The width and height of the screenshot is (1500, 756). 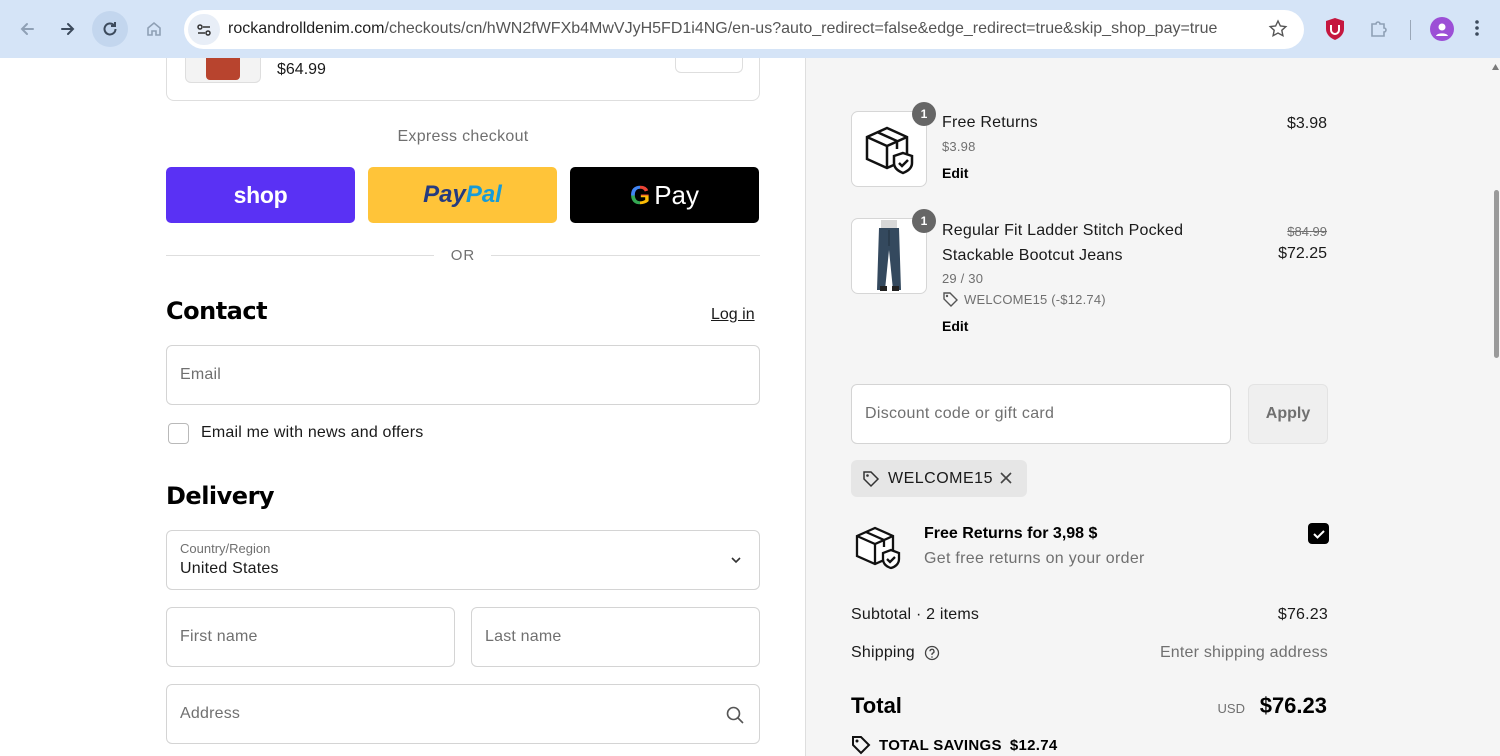 What do you see at coordinates (483, 194) in the screenshot?
I see `paypal-logo-part2: Pal` at bounding box center [483, 194].